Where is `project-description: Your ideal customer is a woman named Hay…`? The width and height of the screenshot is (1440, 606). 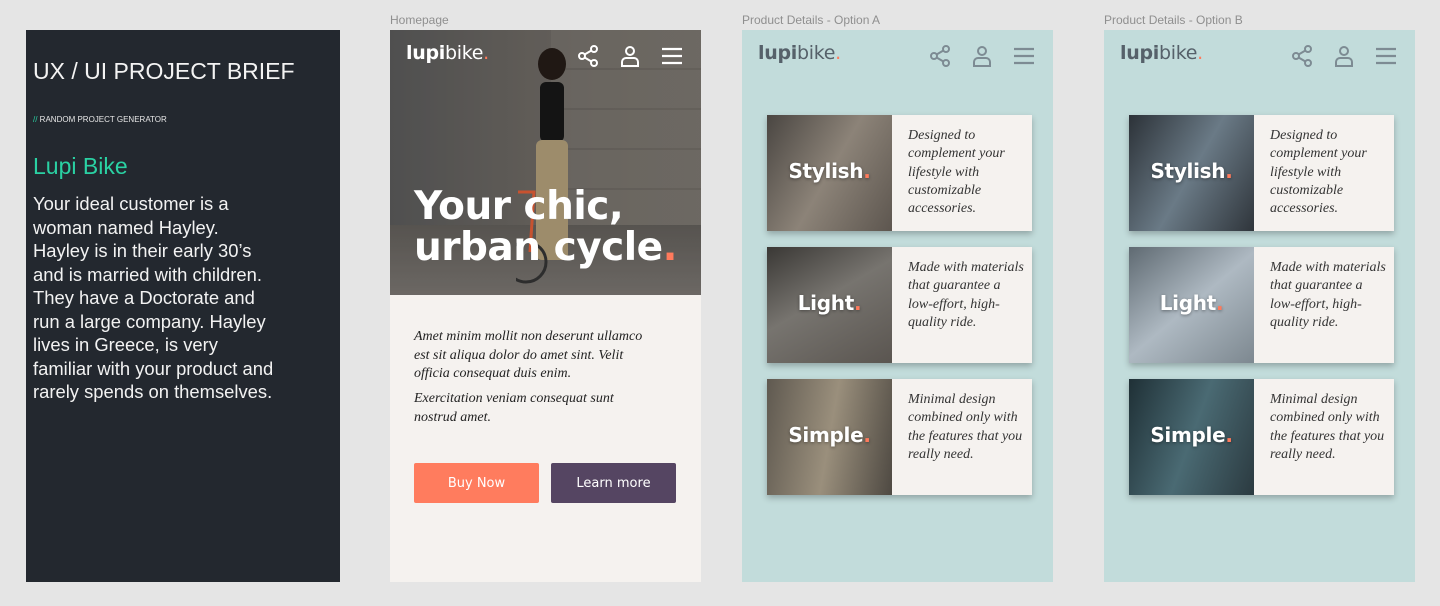 project-description: Your ideal customer is a woman named Hay… is located at coordinates (153, 297).